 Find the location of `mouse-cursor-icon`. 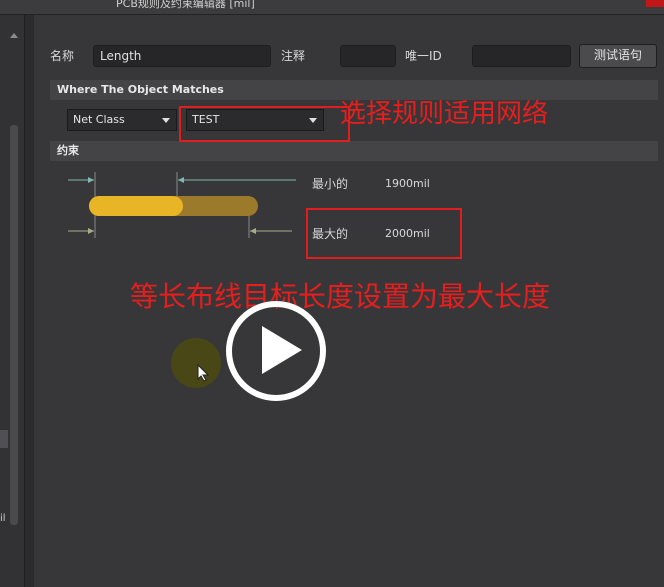

mouse-cursor-icon is located at coordinates (203, 373).